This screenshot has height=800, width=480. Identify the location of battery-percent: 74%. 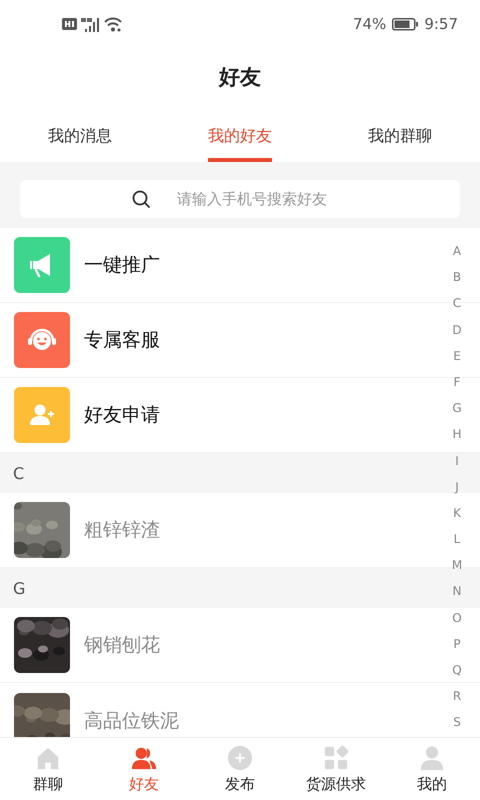
(369, 24).